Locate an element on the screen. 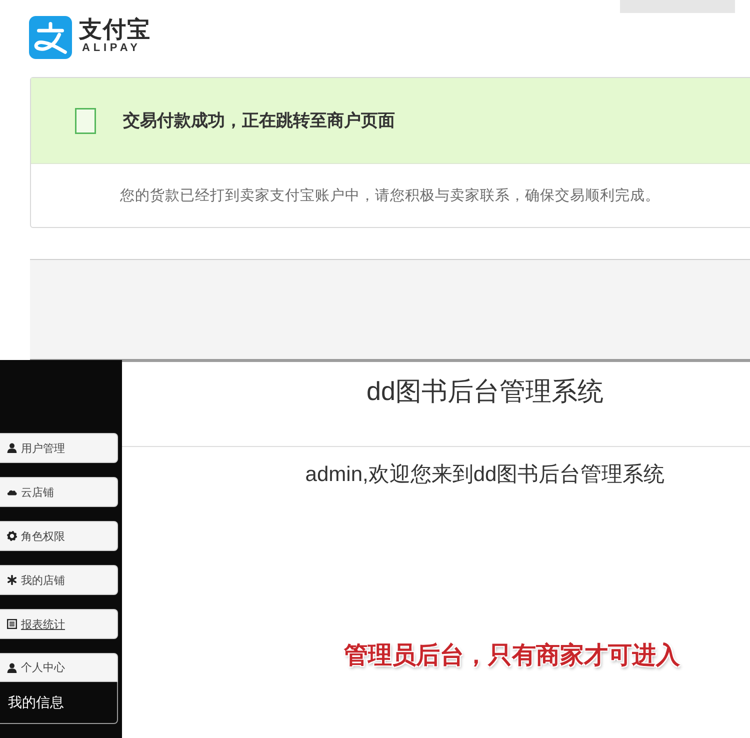 The height and width of the screenshot is (738, 750). sidebar-item: 云店铺 is located at coordinates (59, 492).